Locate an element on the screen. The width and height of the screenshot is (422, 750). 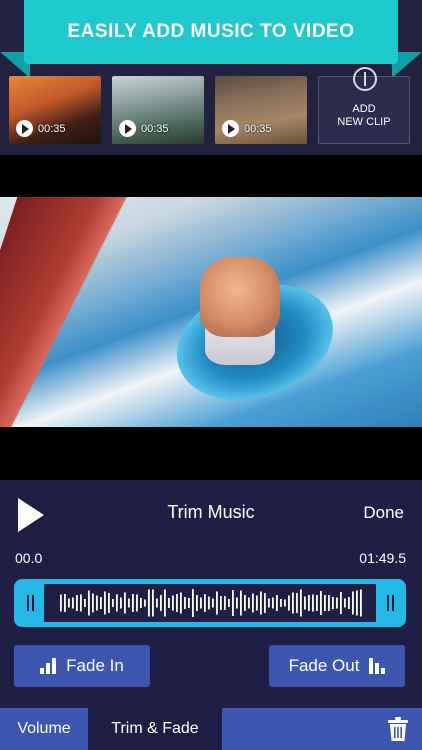
trash-icon is located at coordinates (398, 729).